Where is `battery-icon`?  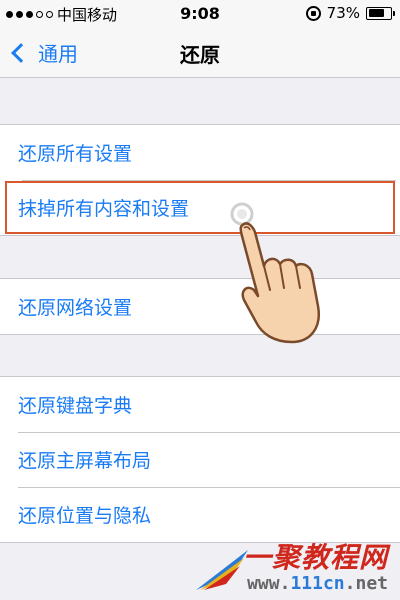 battery-icon is located at coordinates (380, 13).